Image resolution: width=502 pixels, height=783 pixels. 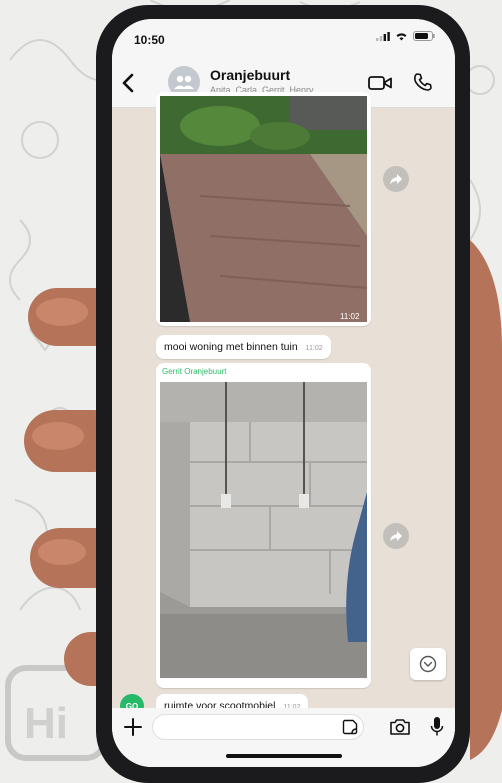 What do you see at coordinates (258, 727) in the screenshot?
I see `message-input` at bounding box center [258, 727].